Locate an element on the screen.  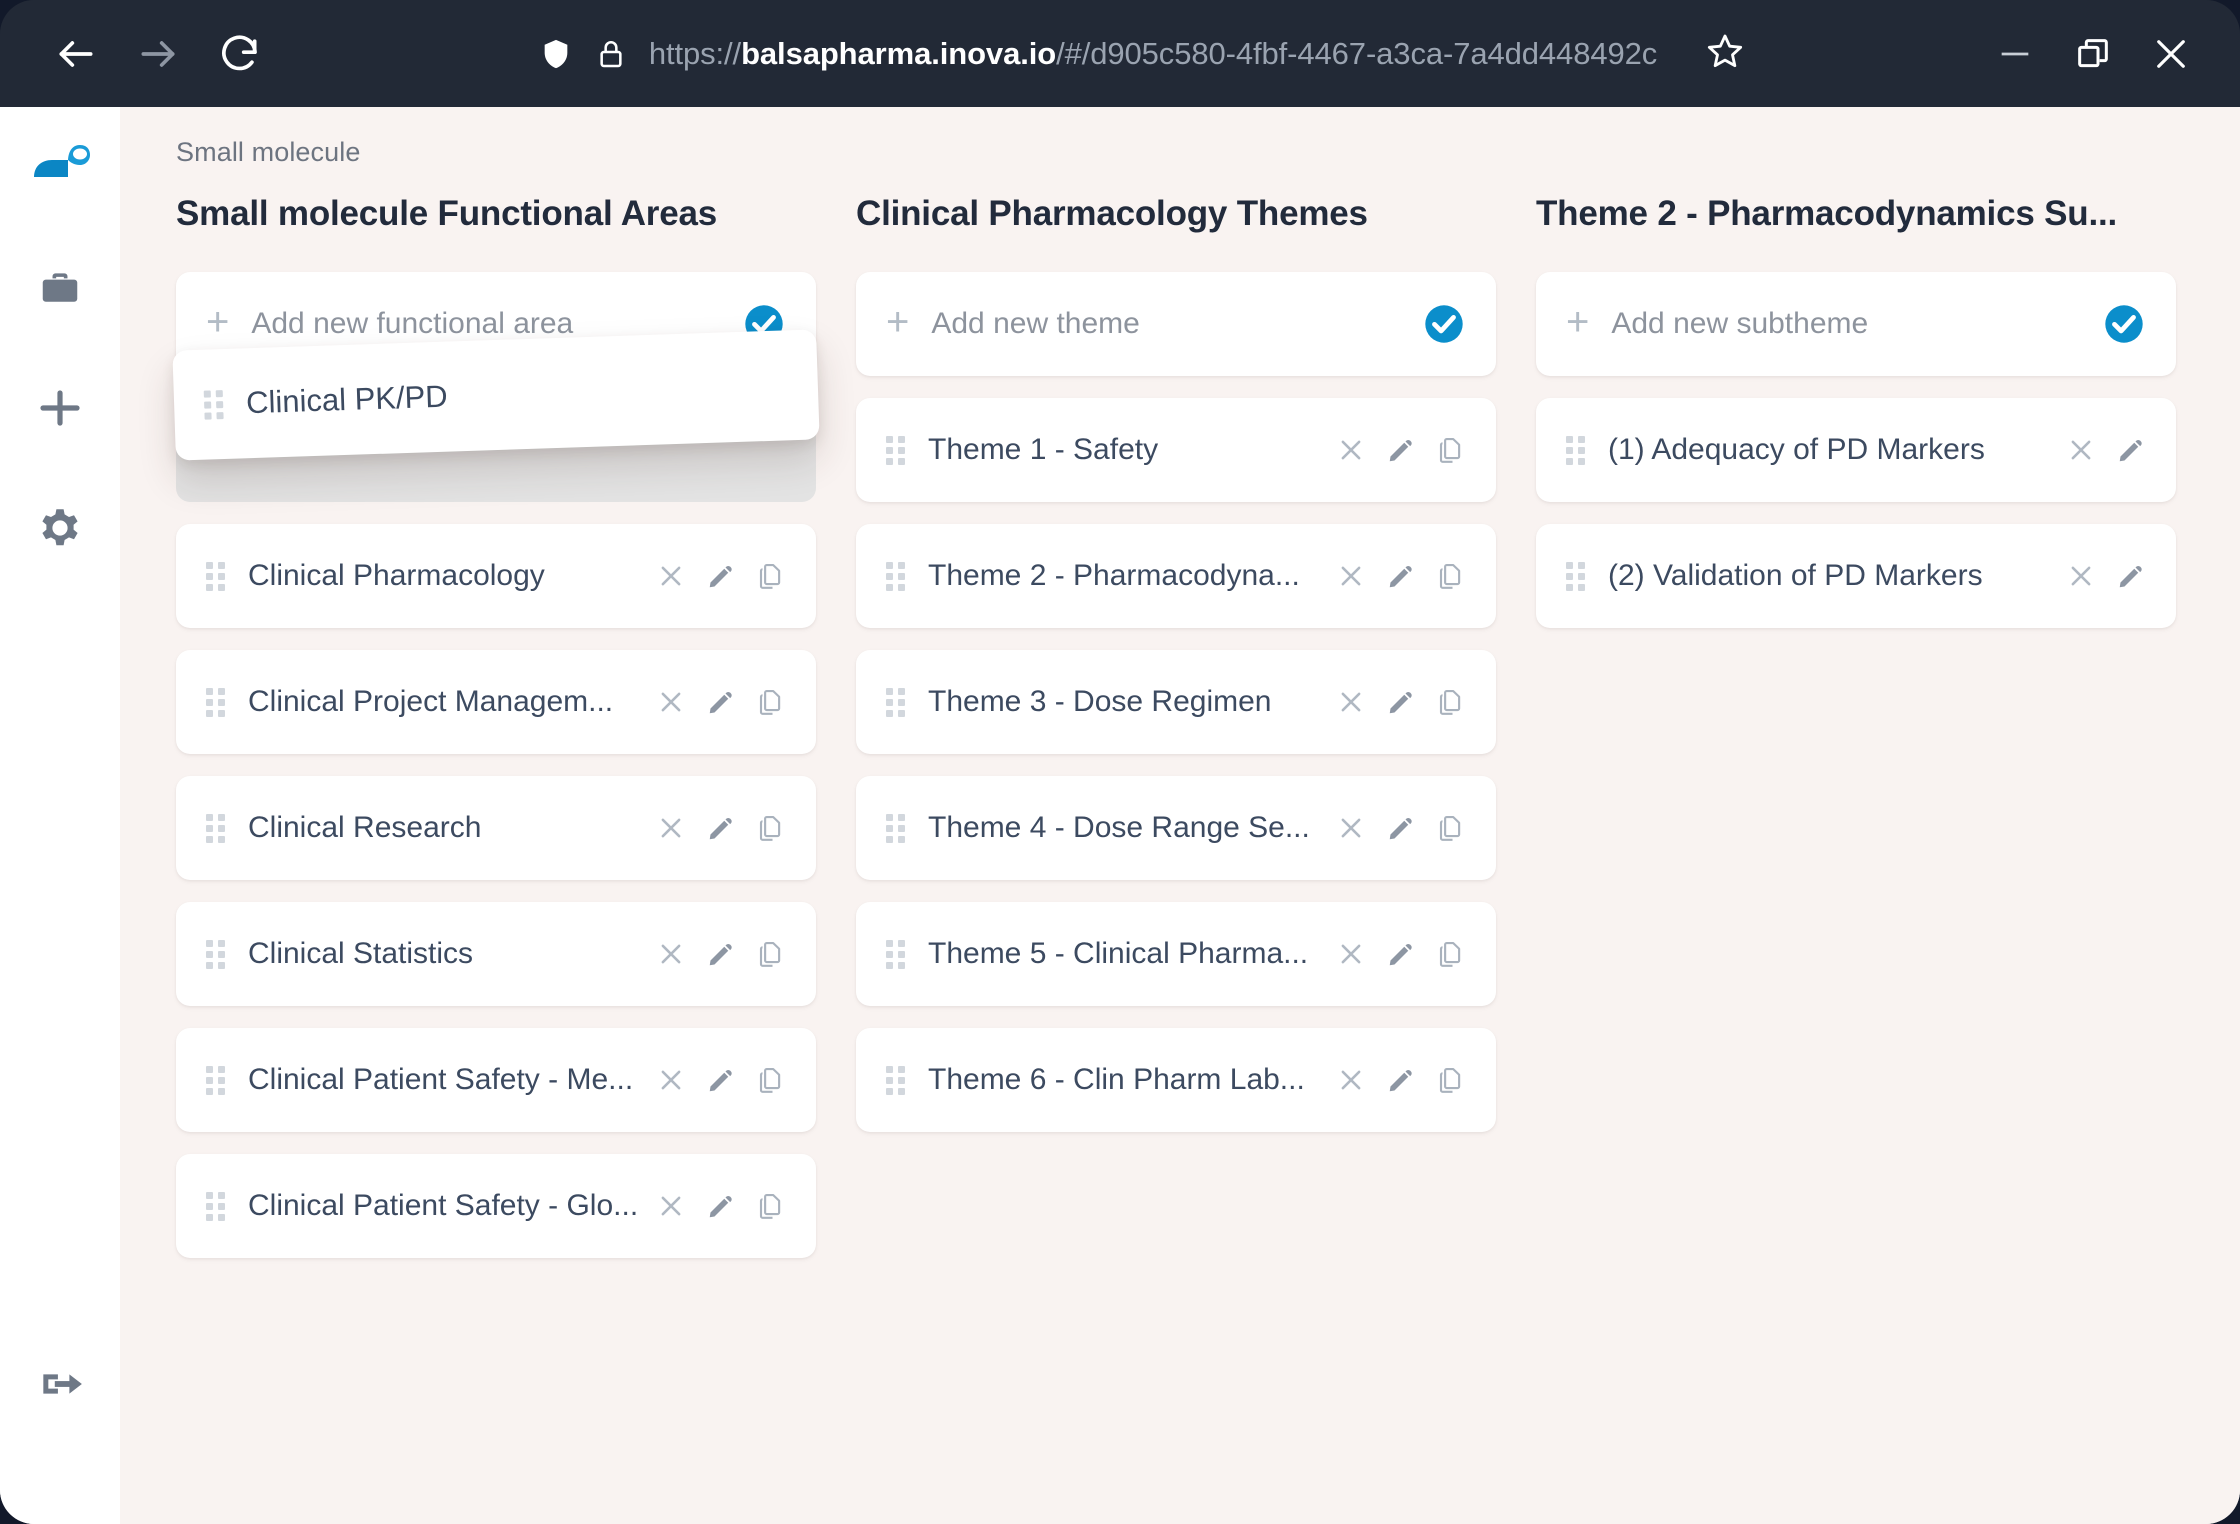
list-item: Clinical Statistics is located at coordinates (496, 954).